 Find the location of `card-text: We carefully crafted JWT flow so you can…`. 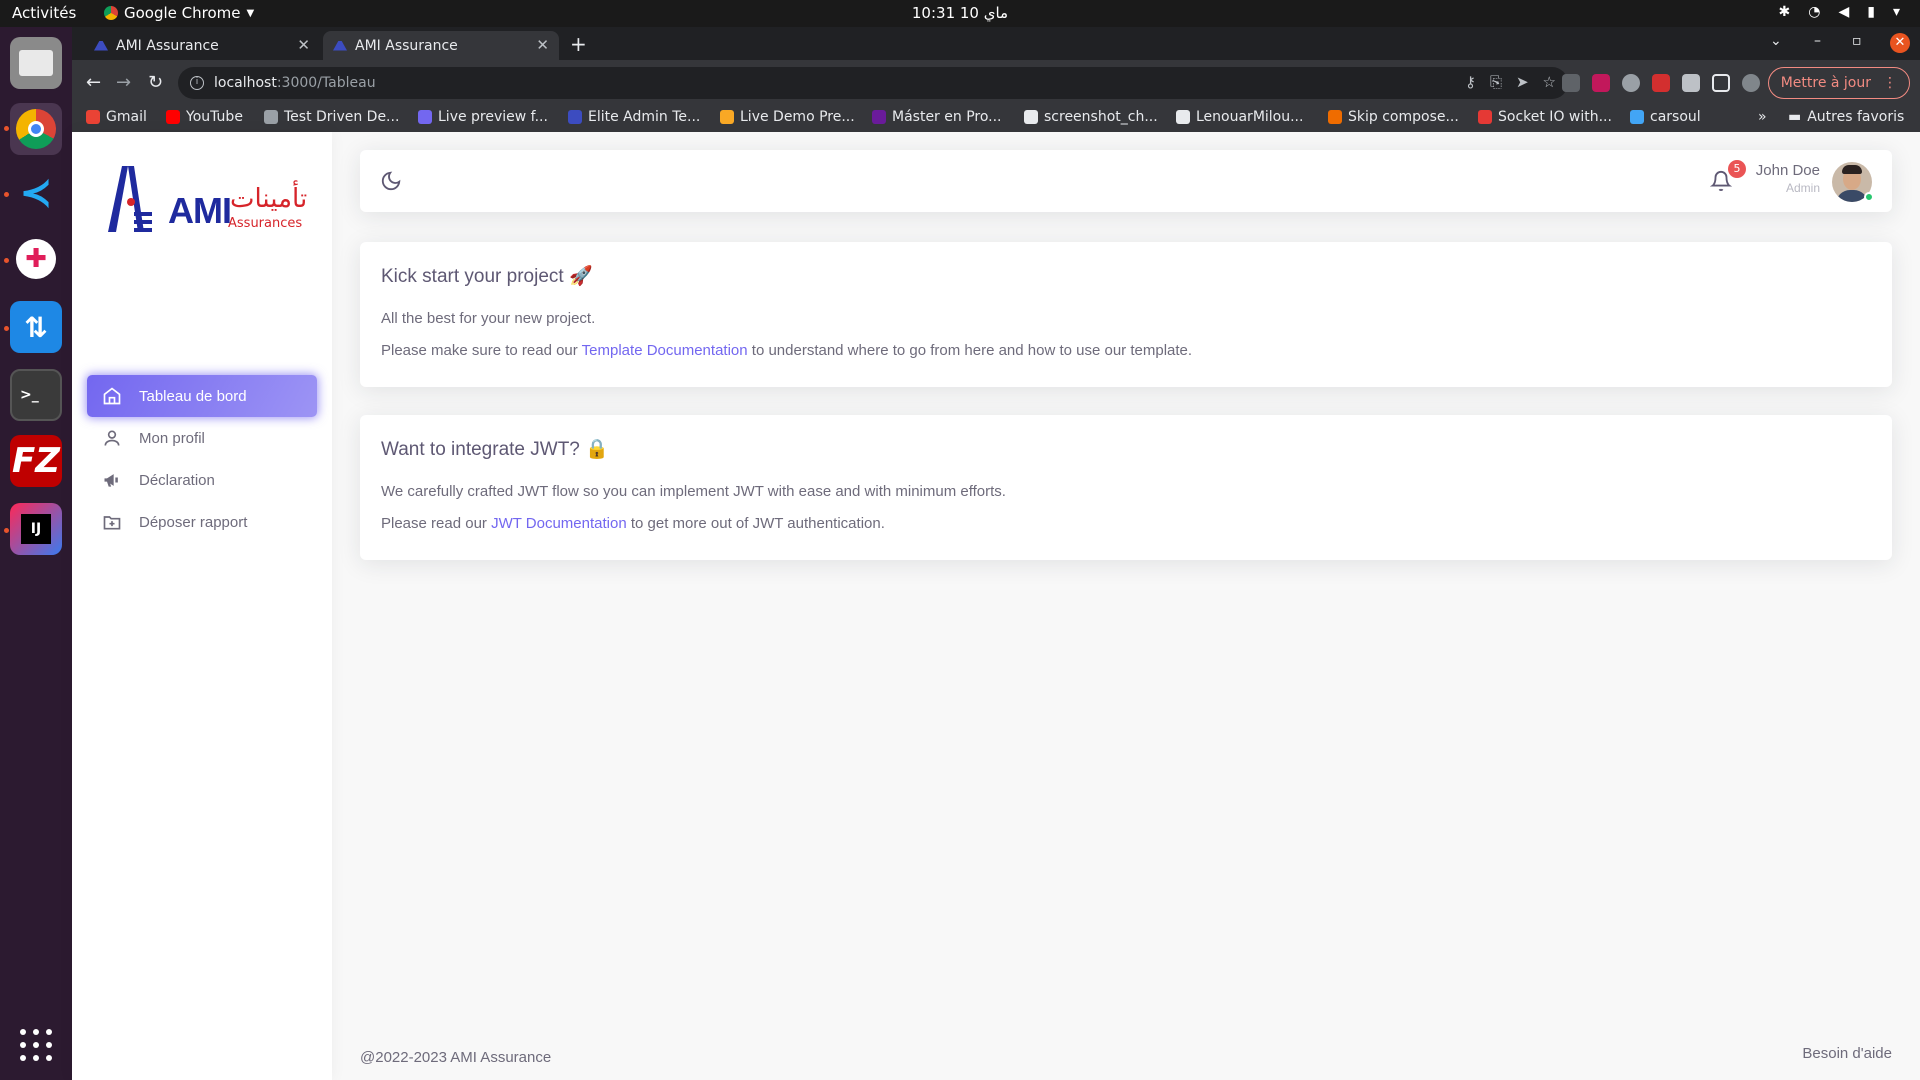

card-text: We carefully crafted JWT flow so you can… is located at coordinates (693, 491).